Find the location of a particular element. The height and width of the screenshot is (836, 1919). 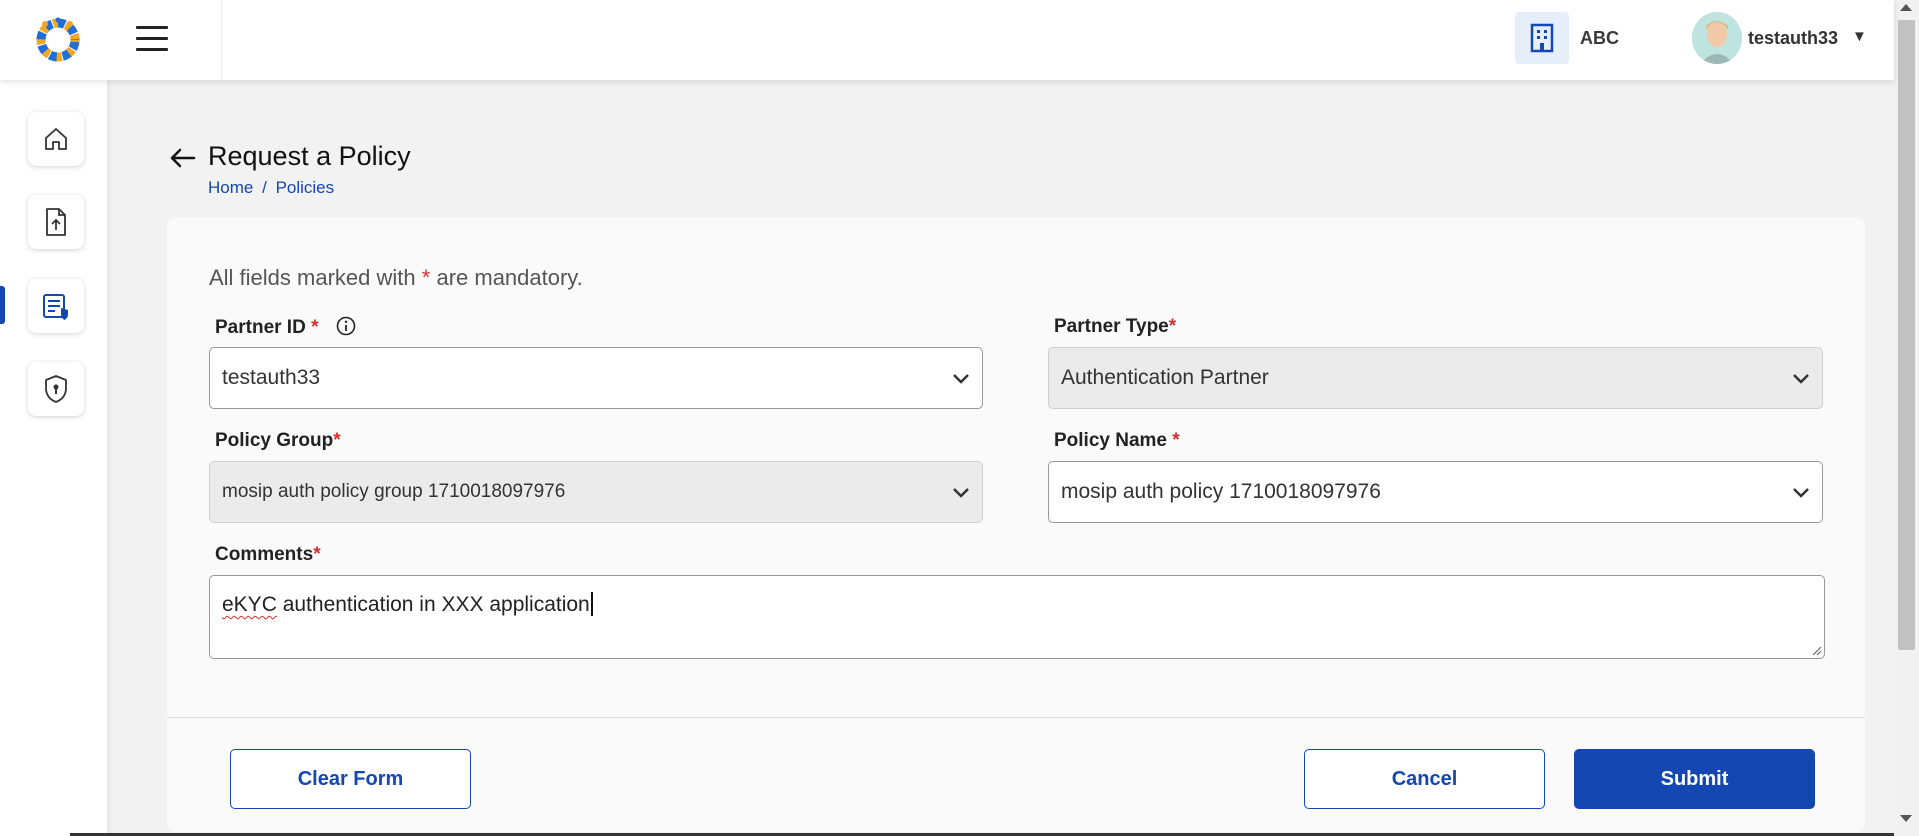

partner-type-value: Authentication Partner is located at coordinates (1165, 377).